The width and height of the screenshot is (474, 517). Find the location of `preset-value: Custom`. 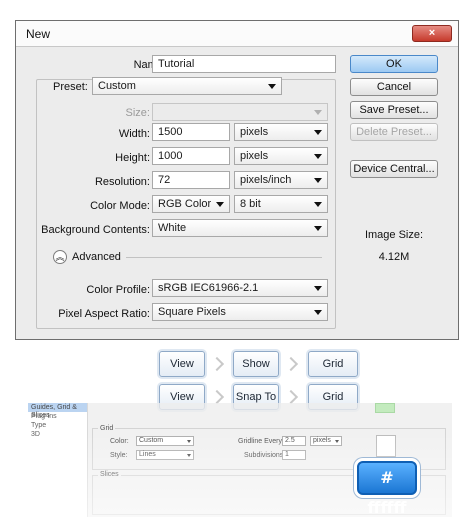

preset-value: Custom is located at coordinates (117, 86).